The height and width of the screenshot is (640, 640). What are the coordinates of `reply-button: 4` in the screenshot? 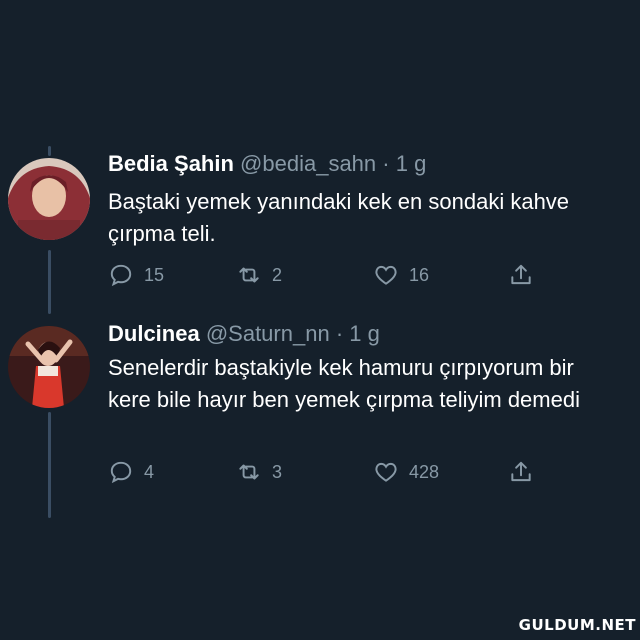 It's located at (131, 472).